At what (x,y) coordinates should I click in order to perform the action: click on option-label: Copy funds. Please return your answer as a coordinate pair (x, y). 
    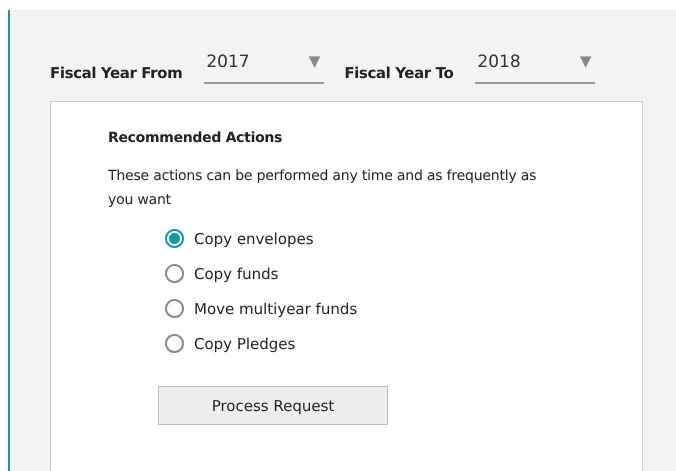
    Looking at the image, I should click on (236, 273).